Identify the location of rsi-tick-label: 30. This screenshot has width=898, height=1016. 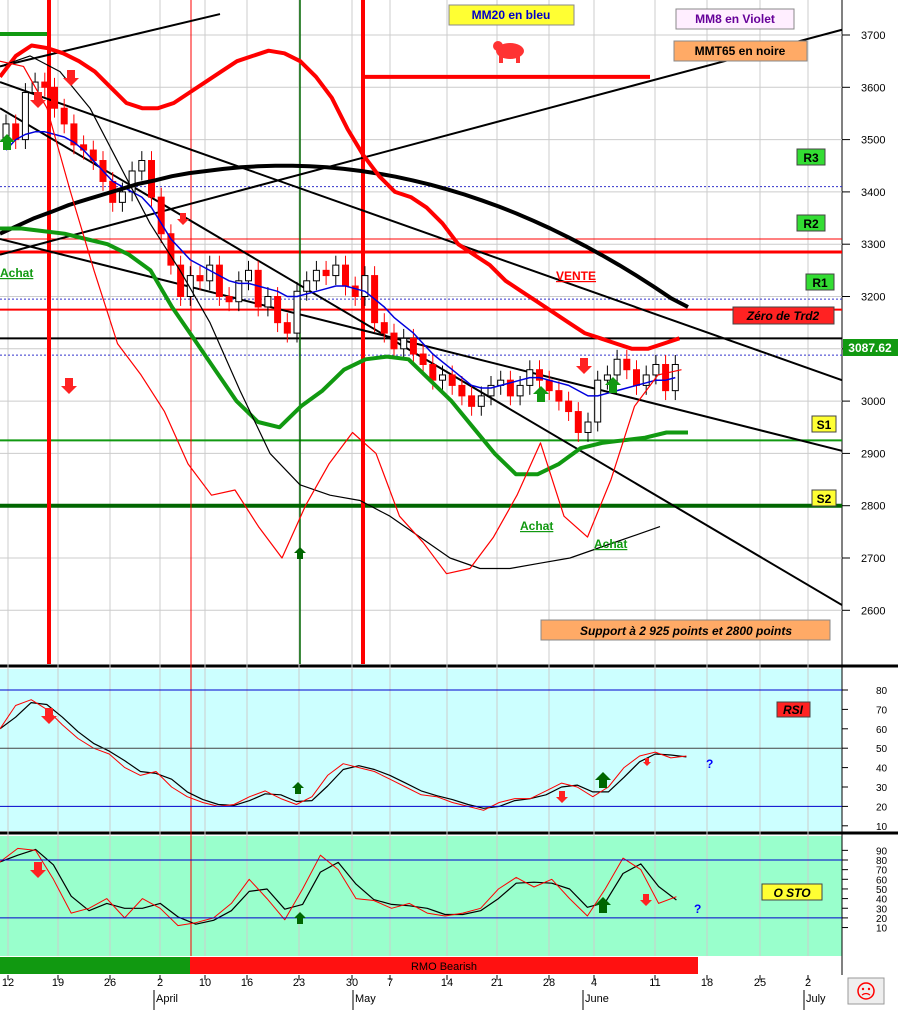
(882, 788).